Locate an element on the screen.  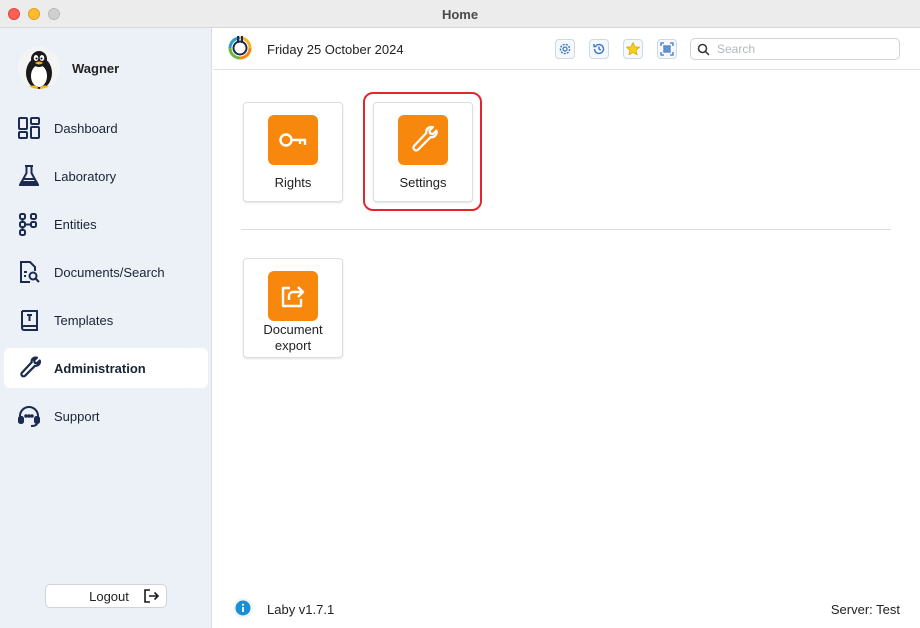
info-button is located at coordinates (243, 608).